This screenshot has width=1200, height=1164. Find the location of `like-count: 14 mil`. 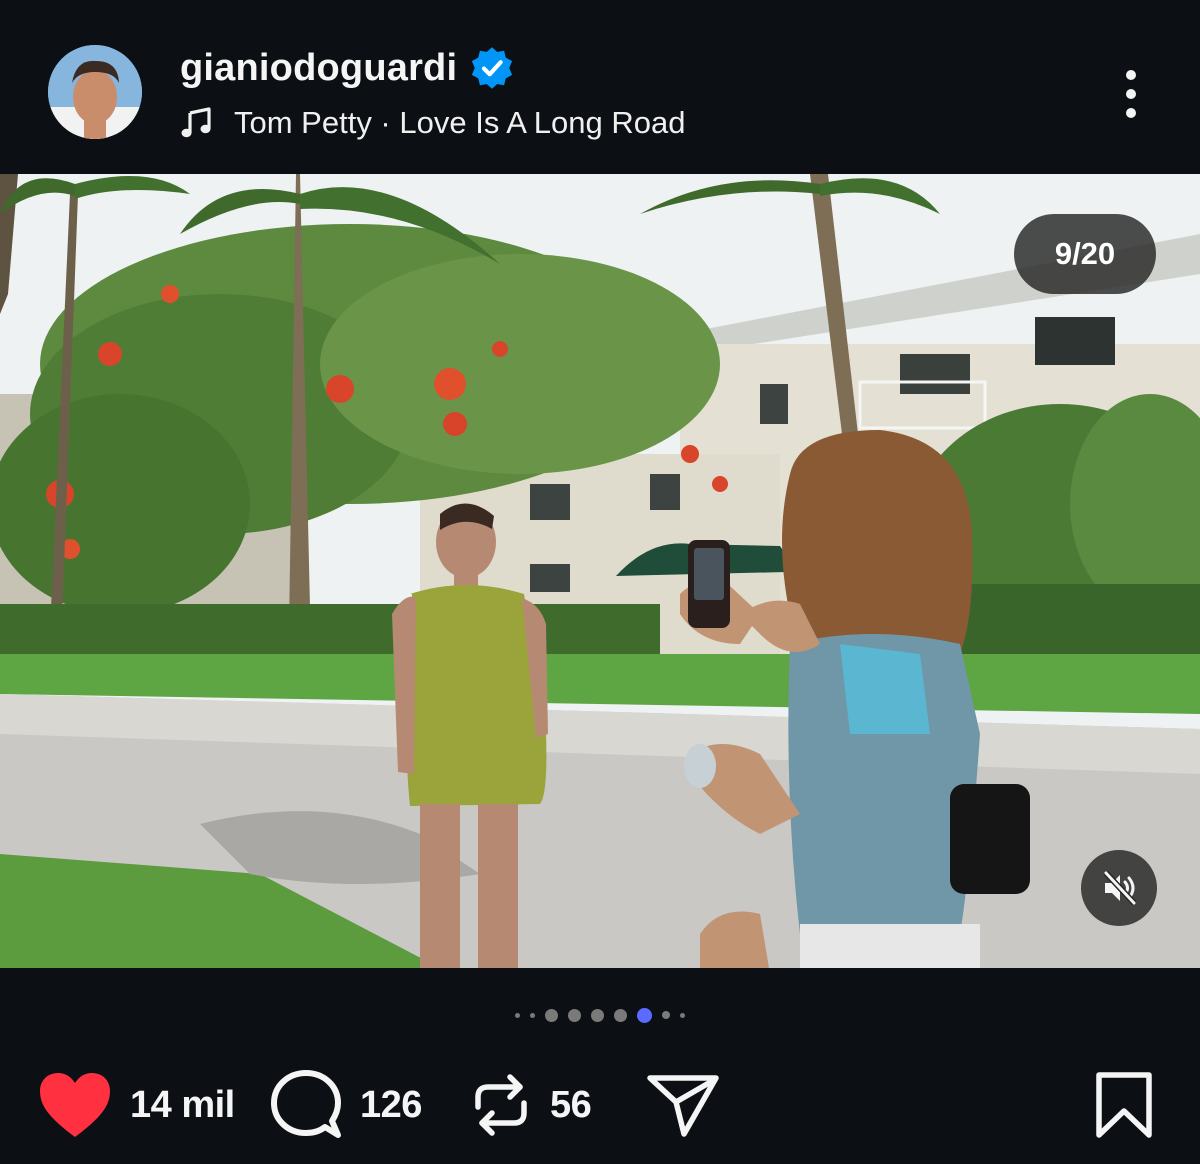

like-count: 14 mil is located at coordinates (182, 1105).